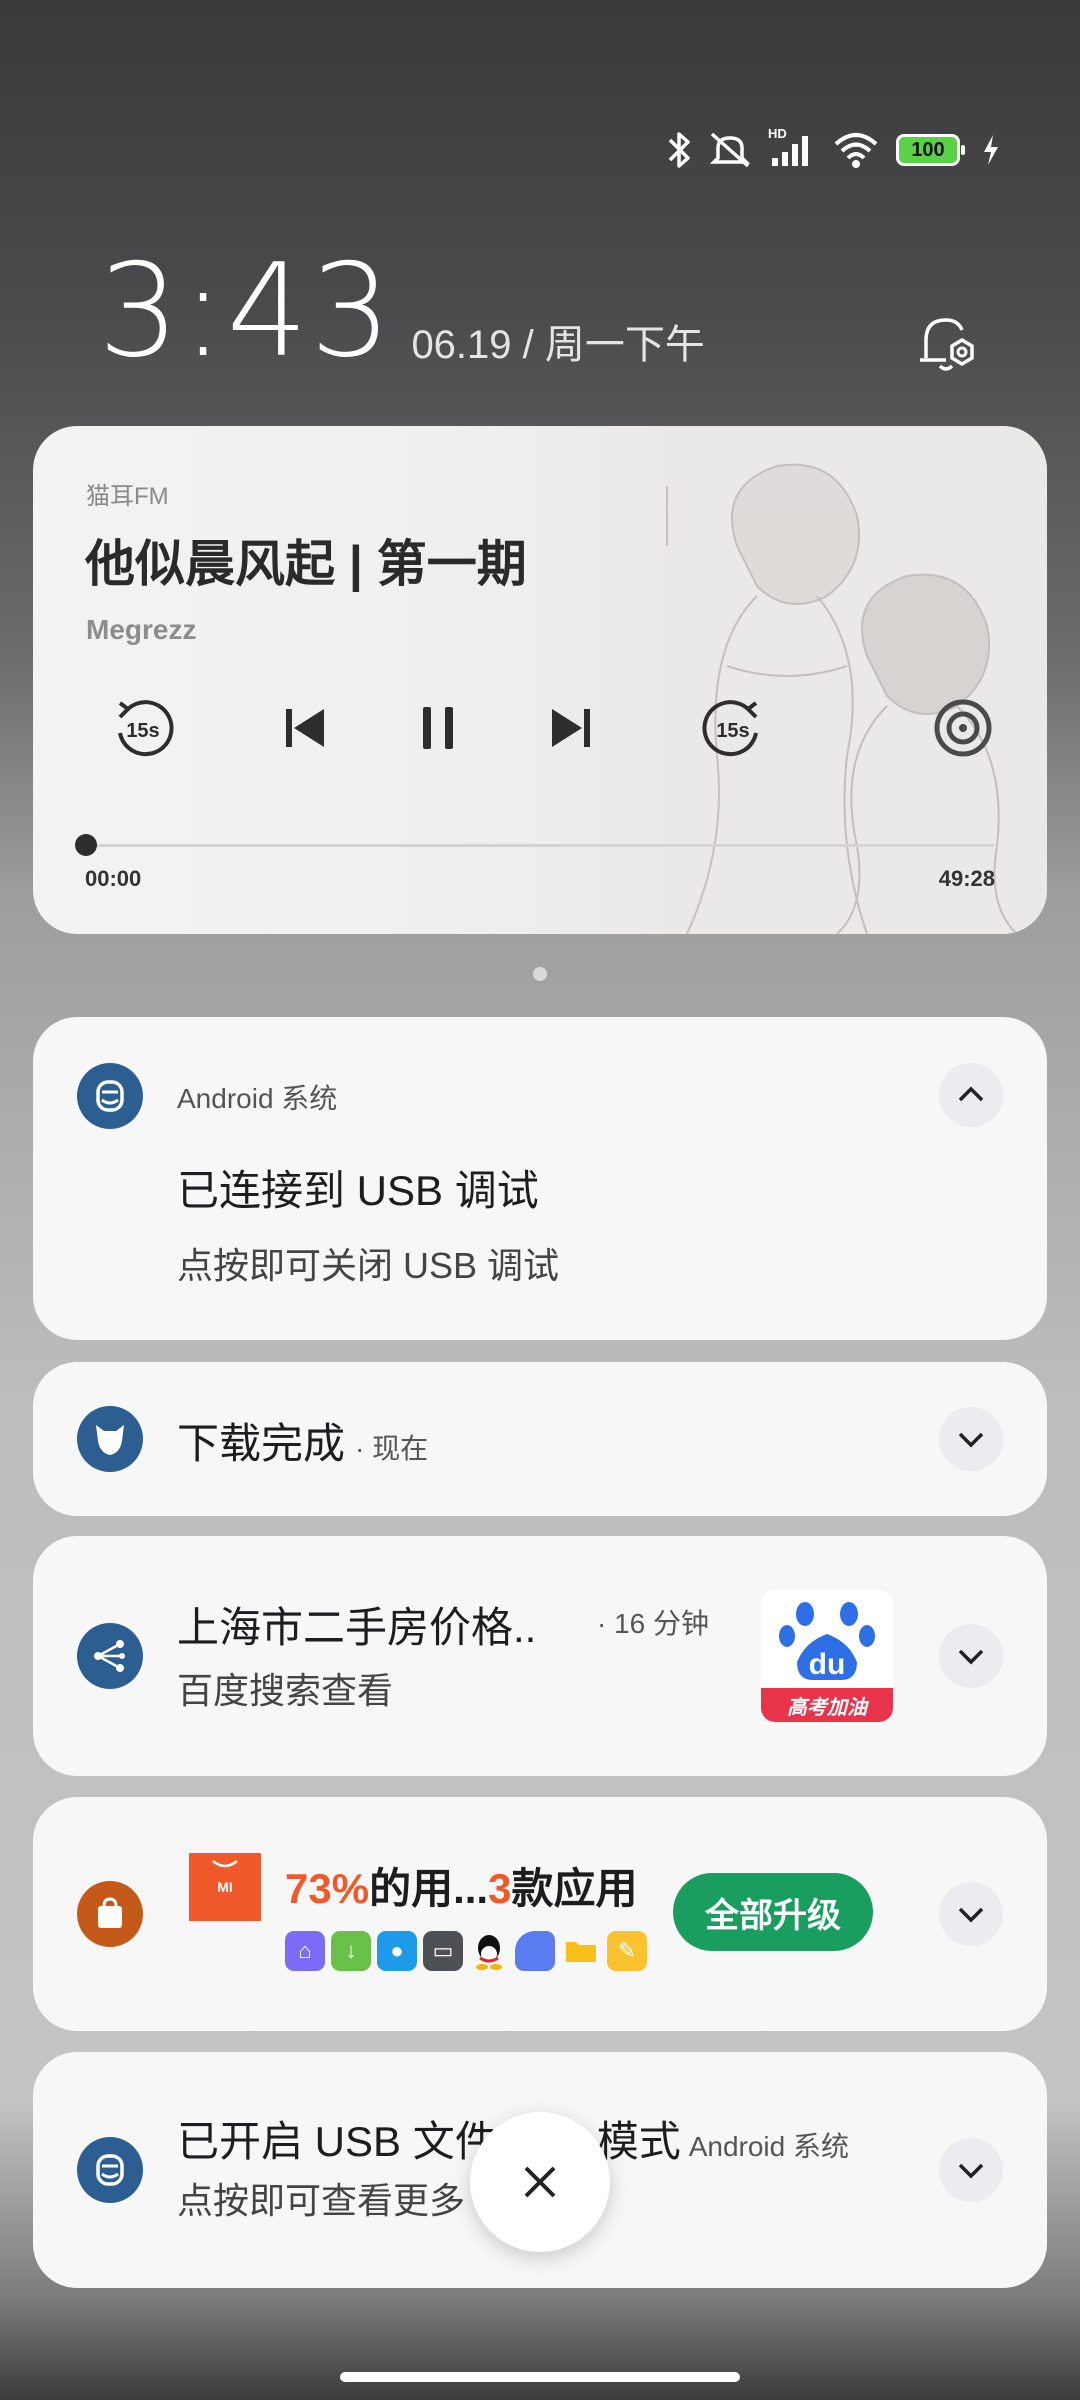 This screenshot has width=1080, height=2400. I want to click on previous-button, so click(305, 728).